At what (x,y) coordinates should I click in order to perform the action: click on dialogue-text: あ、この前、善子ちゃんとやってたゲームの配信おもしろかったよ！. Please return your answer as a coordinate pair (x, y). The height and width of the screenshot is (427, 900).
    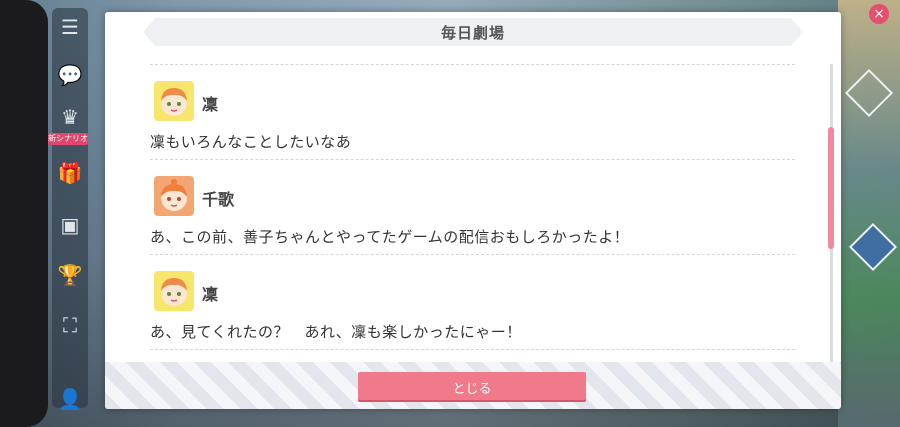
    Looking at the image, I should click on (390, 237).